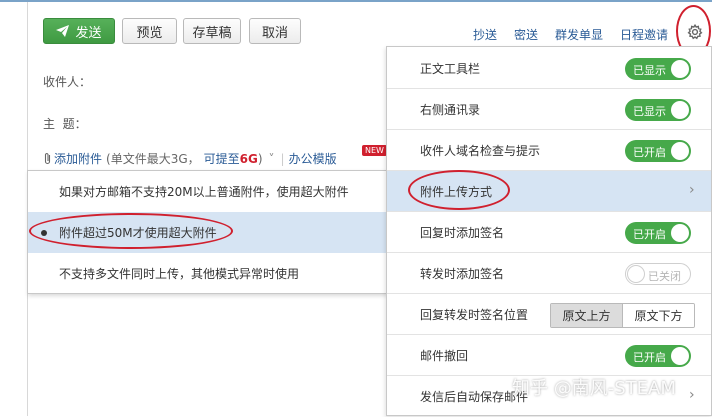  What do you see at coordinates (664, 276) in the screenshot?
I see `toggle-state: 已关闭` at bounding box center [664, 276].